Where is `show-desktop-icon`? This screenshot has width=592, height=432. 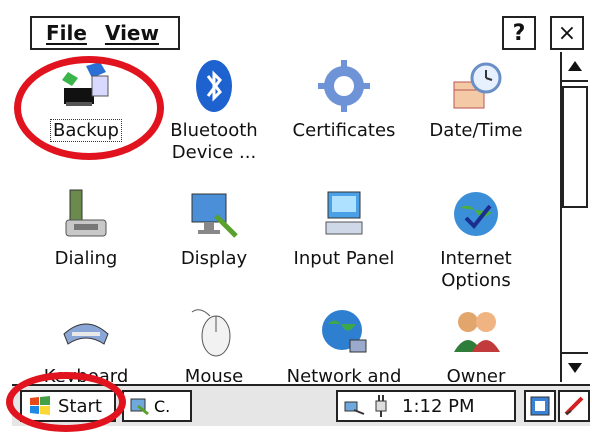 show-desktop-icon is located at coordinates (540, 406).